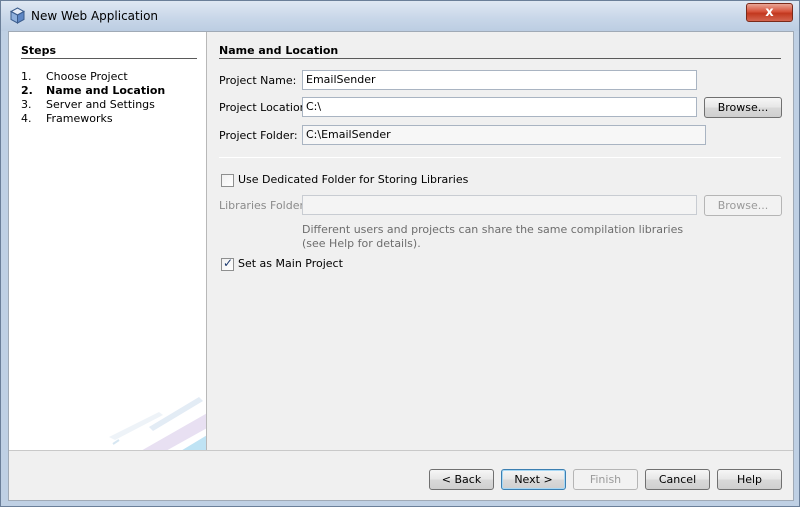 This screenshot has height=507, width=800. What do you see at coordinates (263, 205) in the screenshot?
I see `libraries-folder-label: Libraries Folder:` at bounding box center [263, 205].